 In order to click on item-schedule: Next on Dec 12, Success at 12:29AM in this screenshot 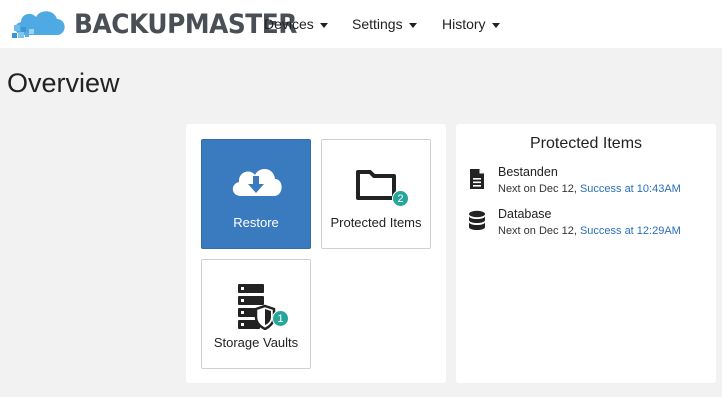, I will do `click(589, 231)`.